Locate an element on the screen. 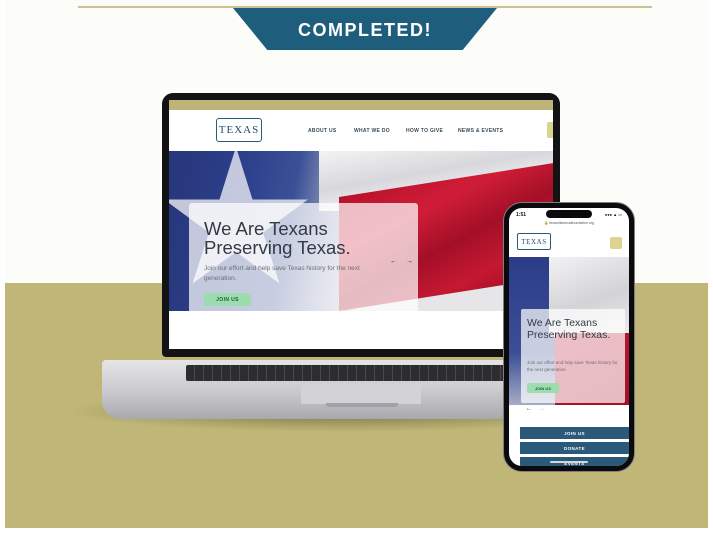 This screenshot has width=713, height=533. logo-text: TEXAS is located at coordinates (239, 130).